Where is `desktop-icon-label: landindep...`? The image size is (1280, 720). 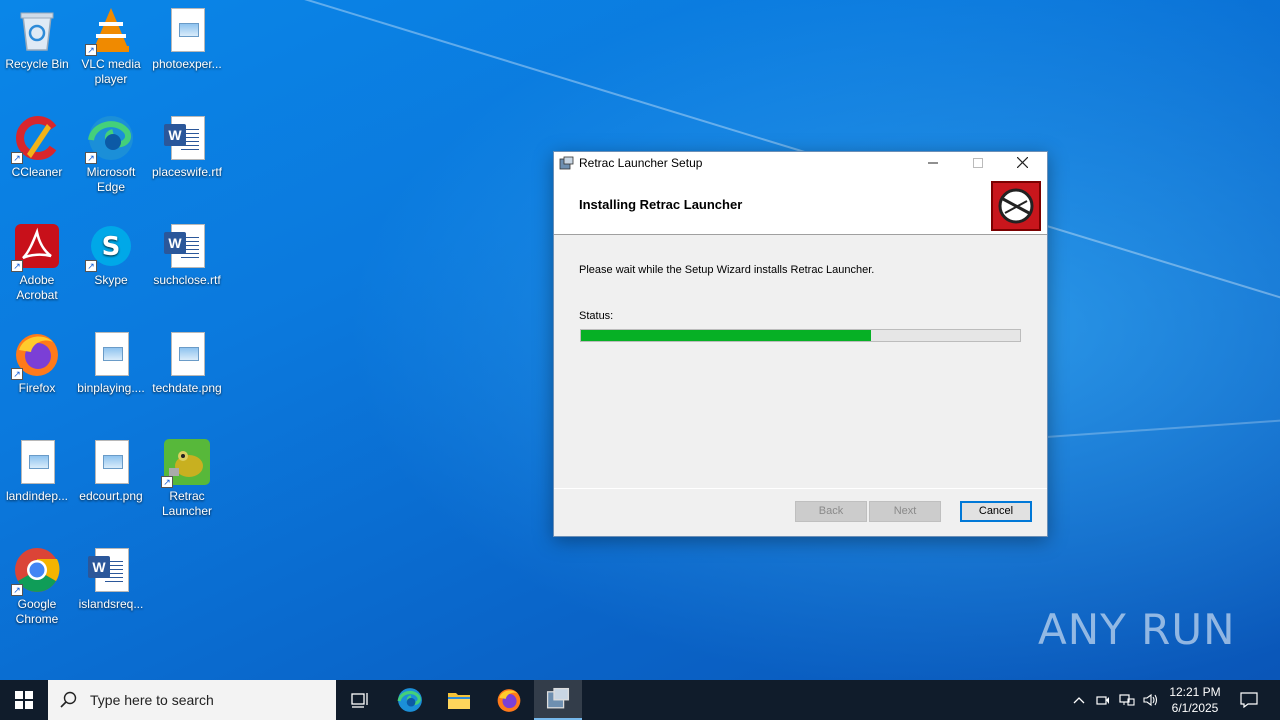 desktop-icon-label: landindep... is located at coordinates (37, 496).